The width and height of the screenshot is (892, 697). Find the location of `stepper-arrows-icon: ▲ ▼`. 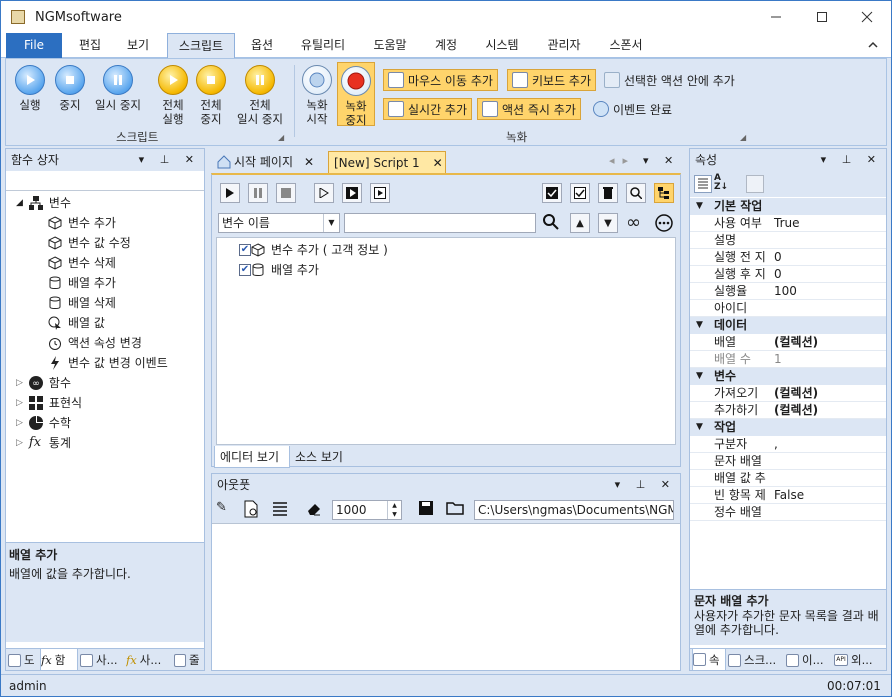

stepper-arrows-icon: ▲ ▼ is located at coordinates (394, 510).